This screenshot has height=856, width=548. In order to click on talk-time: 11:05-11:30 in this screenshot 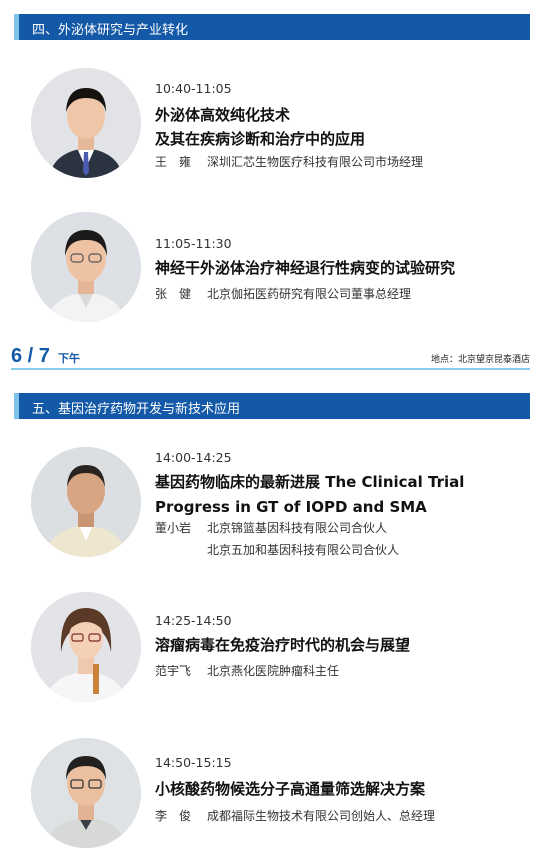, I will do `click(193, 243)`.